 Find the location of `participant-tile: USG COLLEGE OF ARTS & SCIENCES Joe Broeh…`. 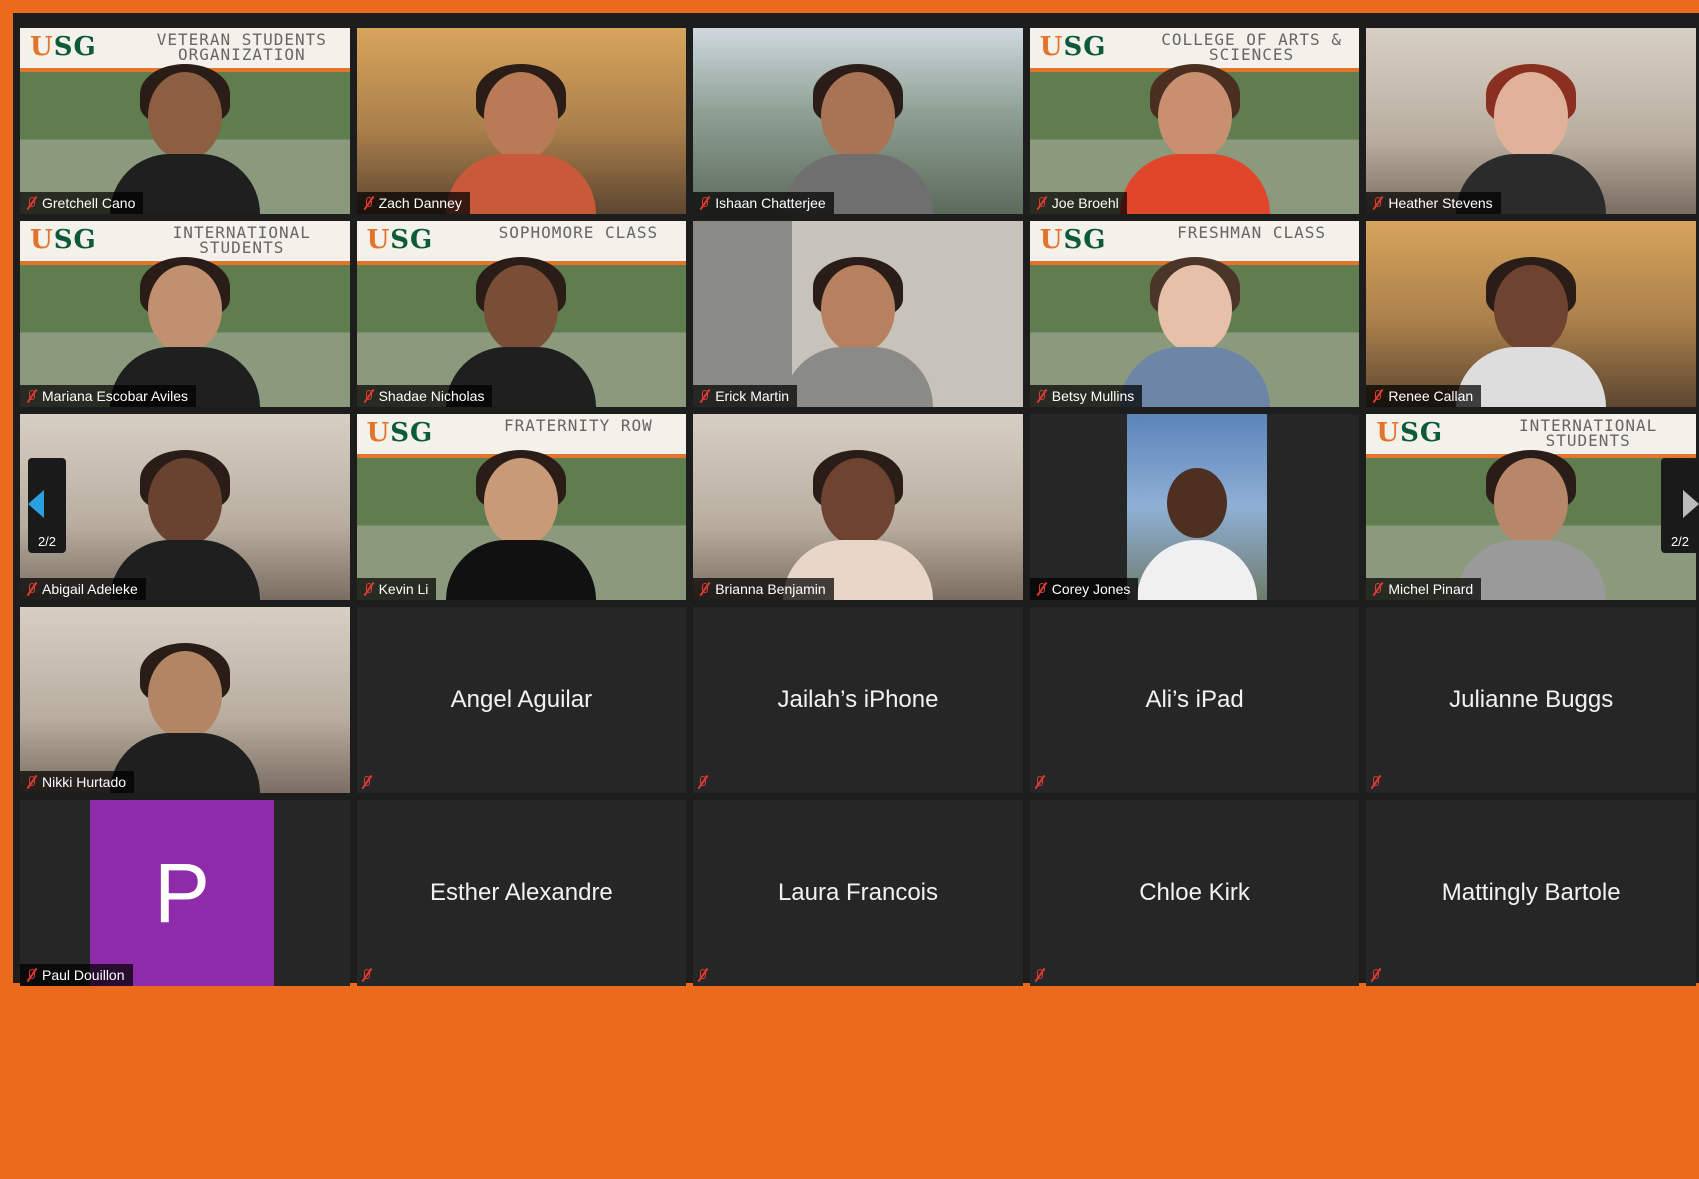

participant-tile: USG COLLEGE OF ARTS & SCIENCES Joe Broeh… is located at coordinates (1194, 121).